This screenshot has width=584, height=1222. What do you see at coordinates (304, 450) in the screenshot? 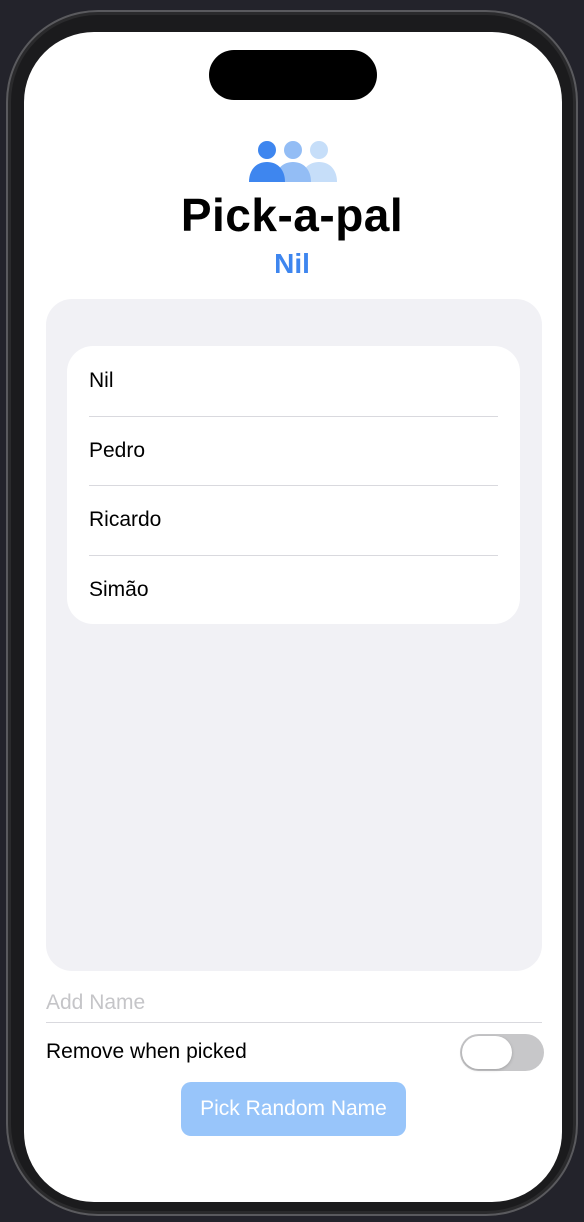
I see `list-item: Pedro` at bounding box center [304, 450].